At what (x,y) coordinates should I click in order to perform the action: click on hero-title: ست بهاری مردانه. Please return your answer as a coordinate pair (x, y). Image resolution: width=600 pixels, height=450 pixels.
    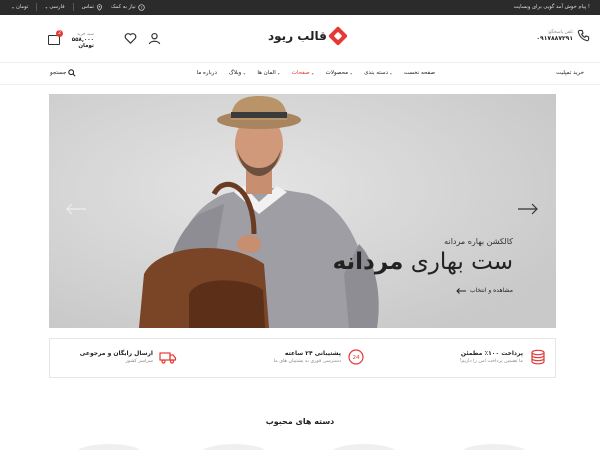
    Looking at the image, I should click on (423, 262).